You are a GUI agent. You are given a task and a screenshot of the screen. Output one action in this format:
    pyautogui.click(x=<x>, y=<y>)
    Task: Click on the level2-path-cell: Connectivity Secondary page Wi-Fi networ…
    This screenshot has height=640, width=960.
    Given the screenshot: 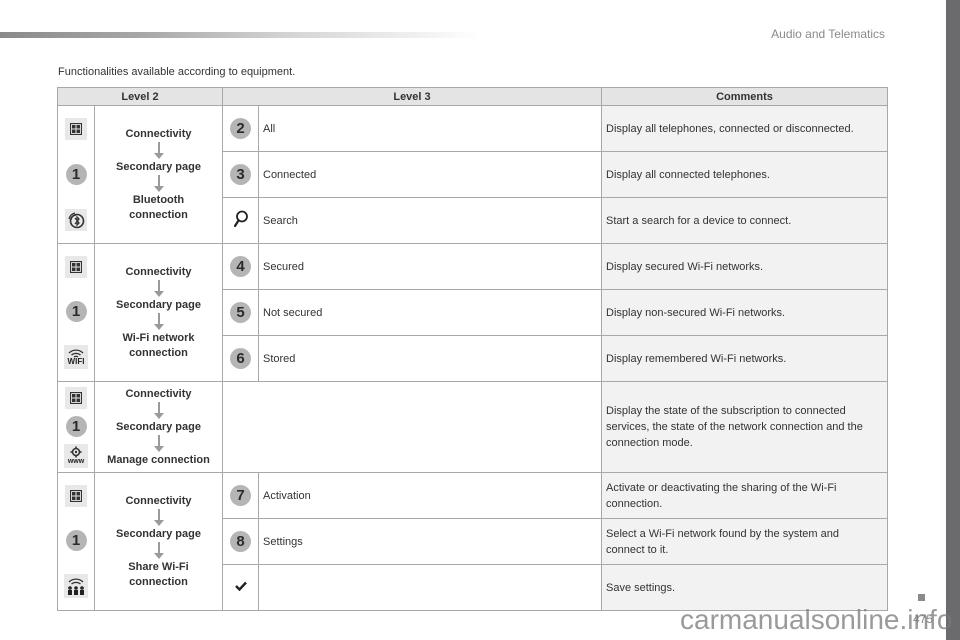 What is the action you would take?
    pyautogui.click(x=158, y=312)
    